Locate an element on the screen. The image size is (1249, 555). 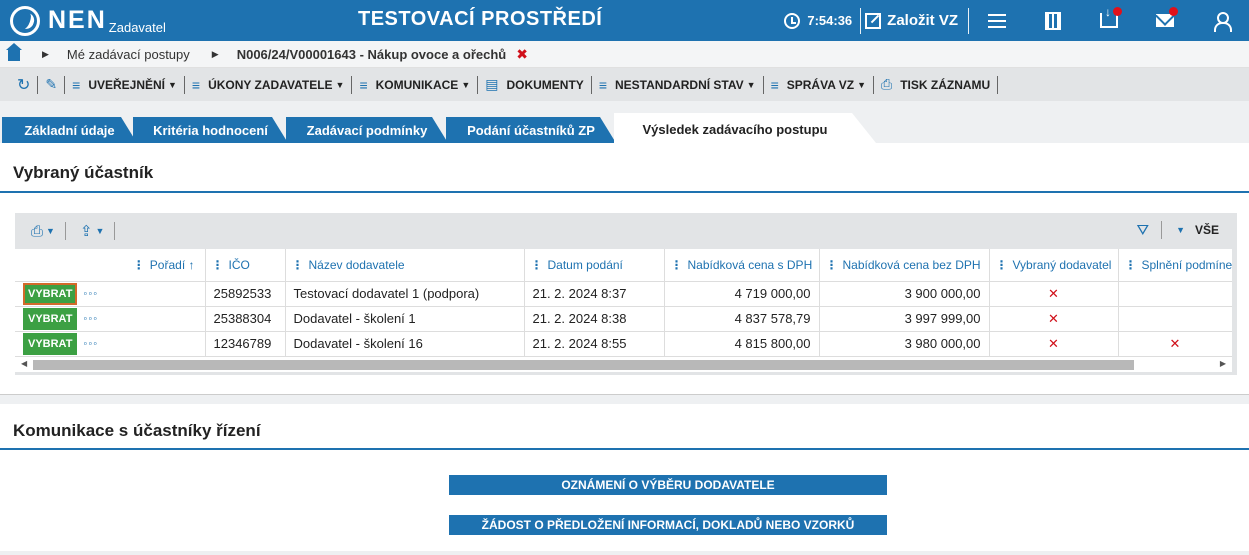
menu-nestandardni-stav: ≡ NESTANDARDNÍ STAV ▼ is located at coordinates (677, 84).